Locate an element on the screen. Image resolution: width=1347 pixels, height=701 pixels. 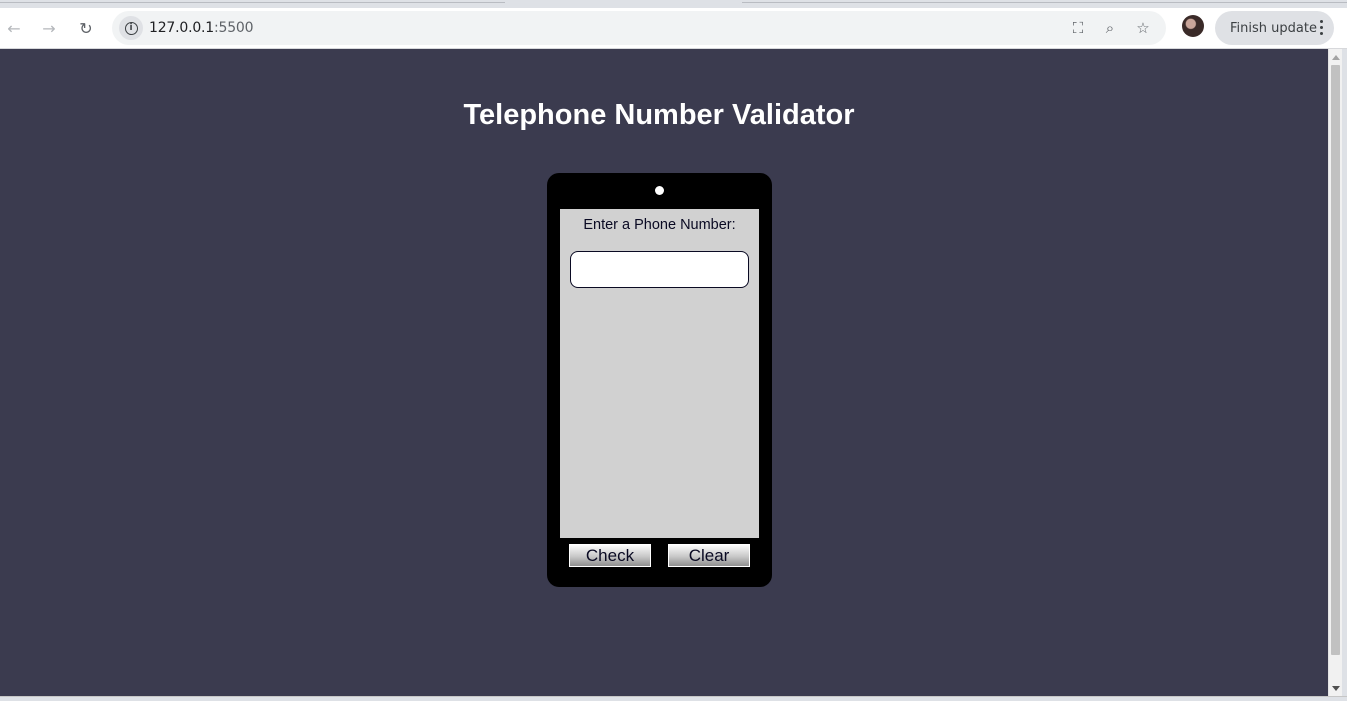
zoom-icon: ⌕ is located at coordinates (1110, 28).